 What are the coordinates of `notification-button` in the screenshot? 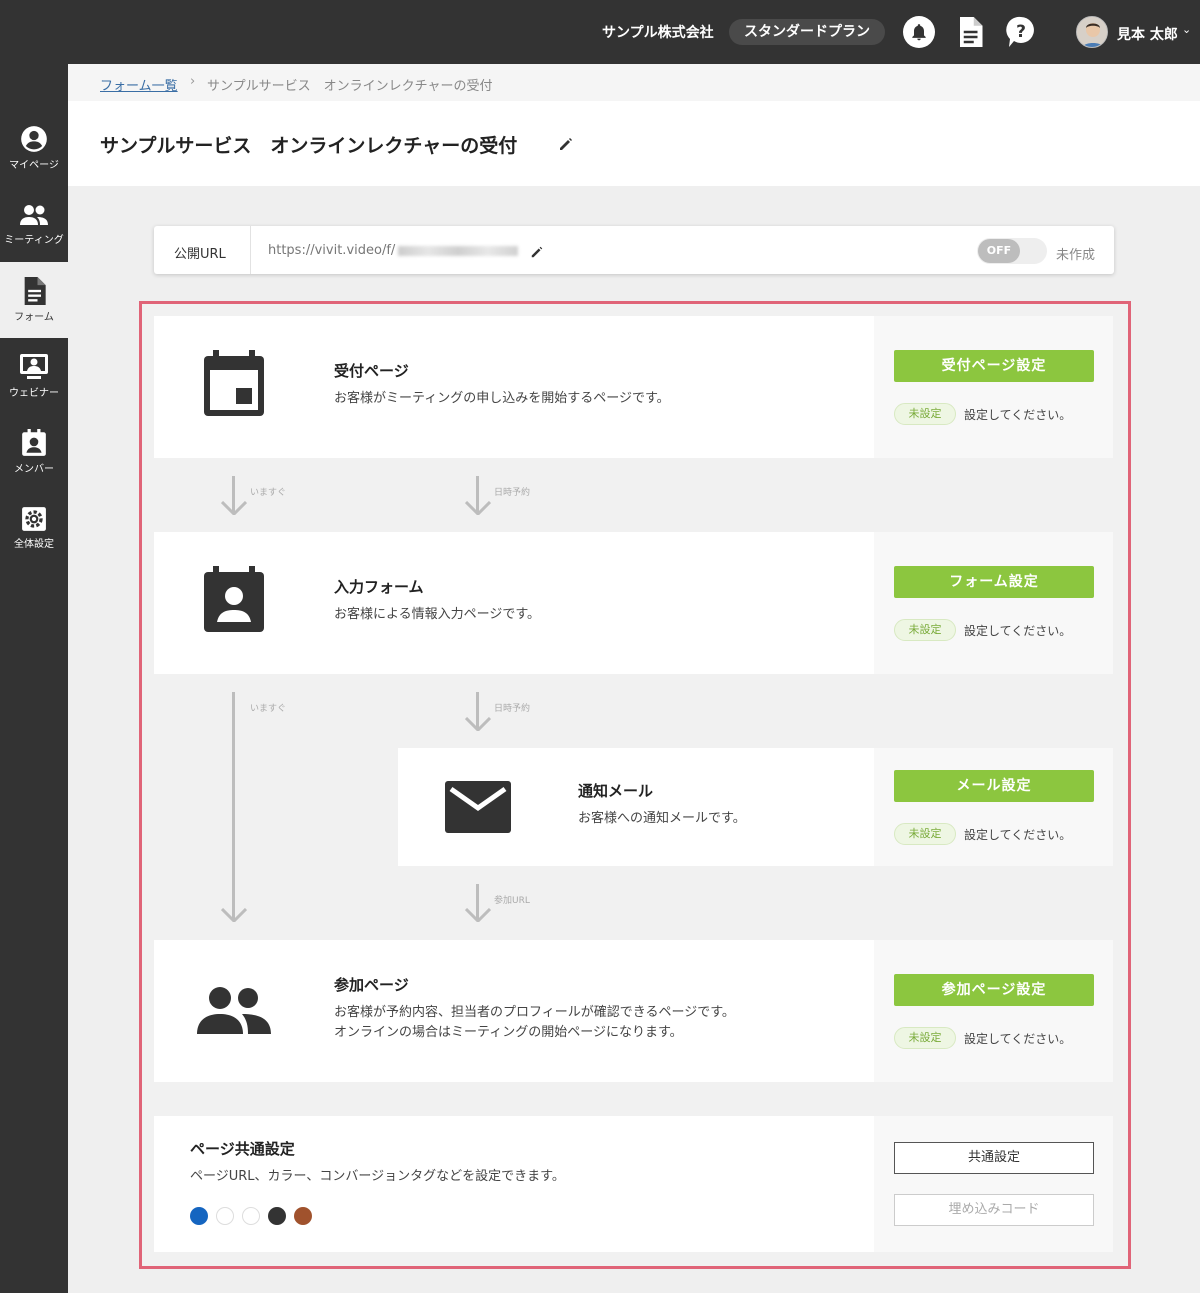 It's located at (919, 32).